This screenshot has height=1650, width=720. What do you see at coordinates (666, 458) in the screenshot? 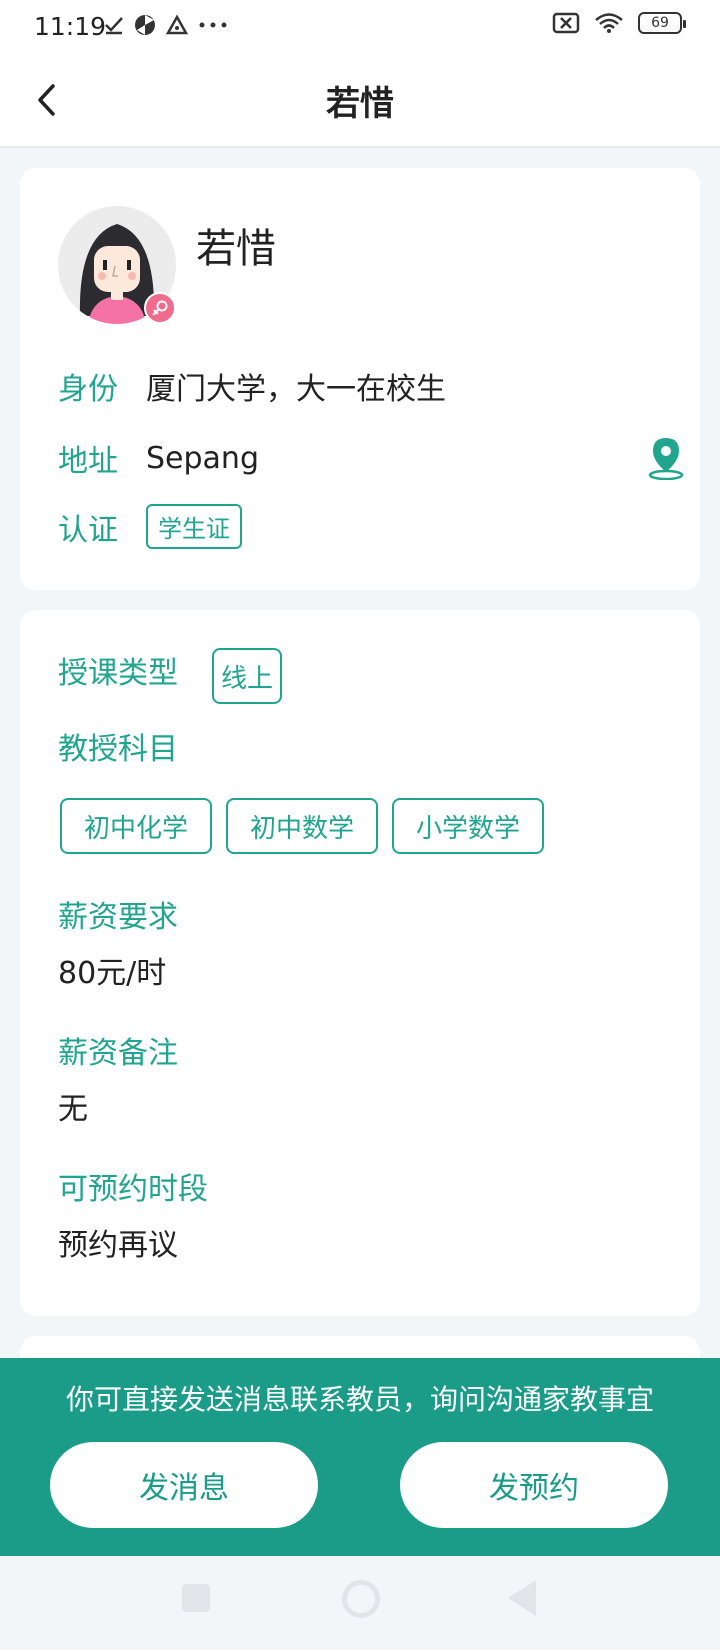
I see `location-pin-icon` at bounding box center [666, 458].